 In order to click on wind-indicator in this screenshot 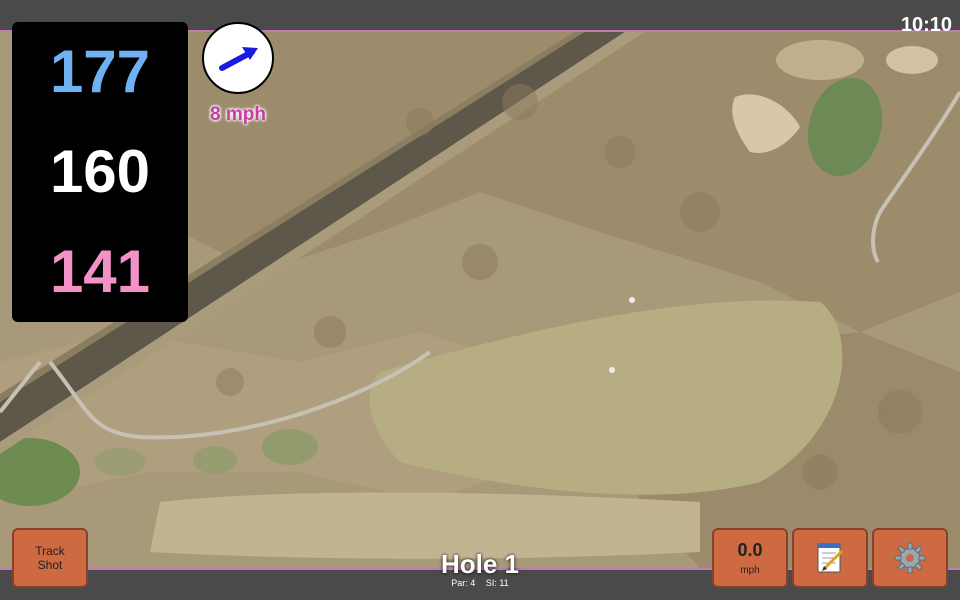, I will do `click(238, 58)`.